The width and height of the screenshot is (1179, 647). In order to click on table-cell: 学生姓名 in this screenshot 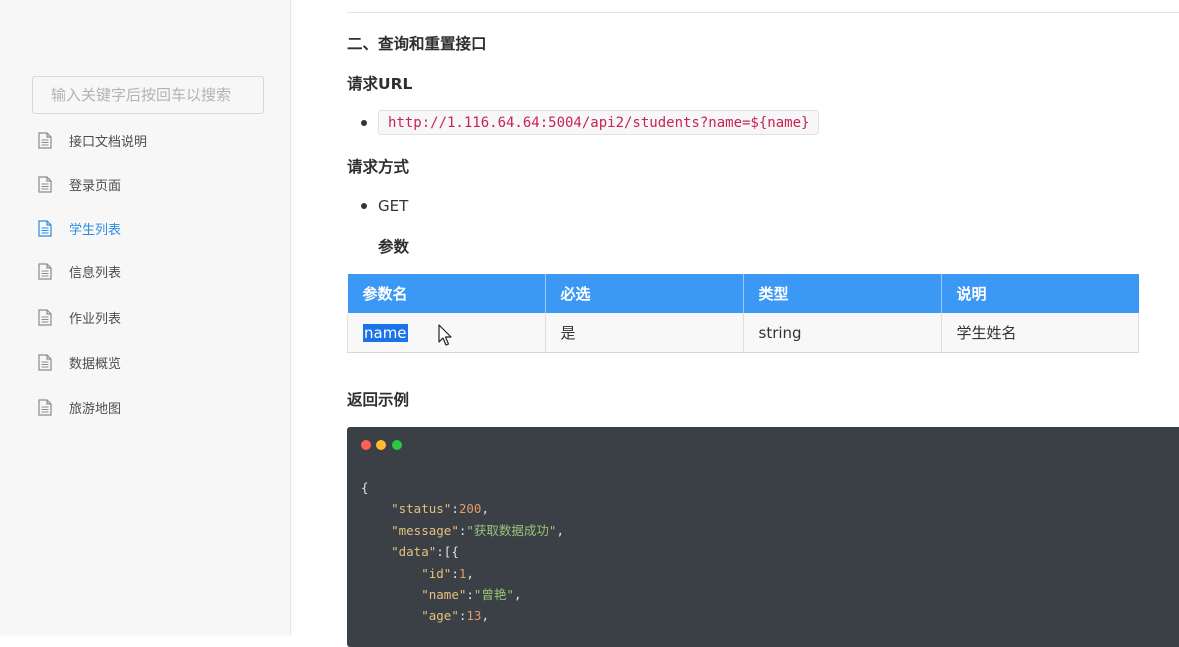, I will do `click(1040, 333)`.